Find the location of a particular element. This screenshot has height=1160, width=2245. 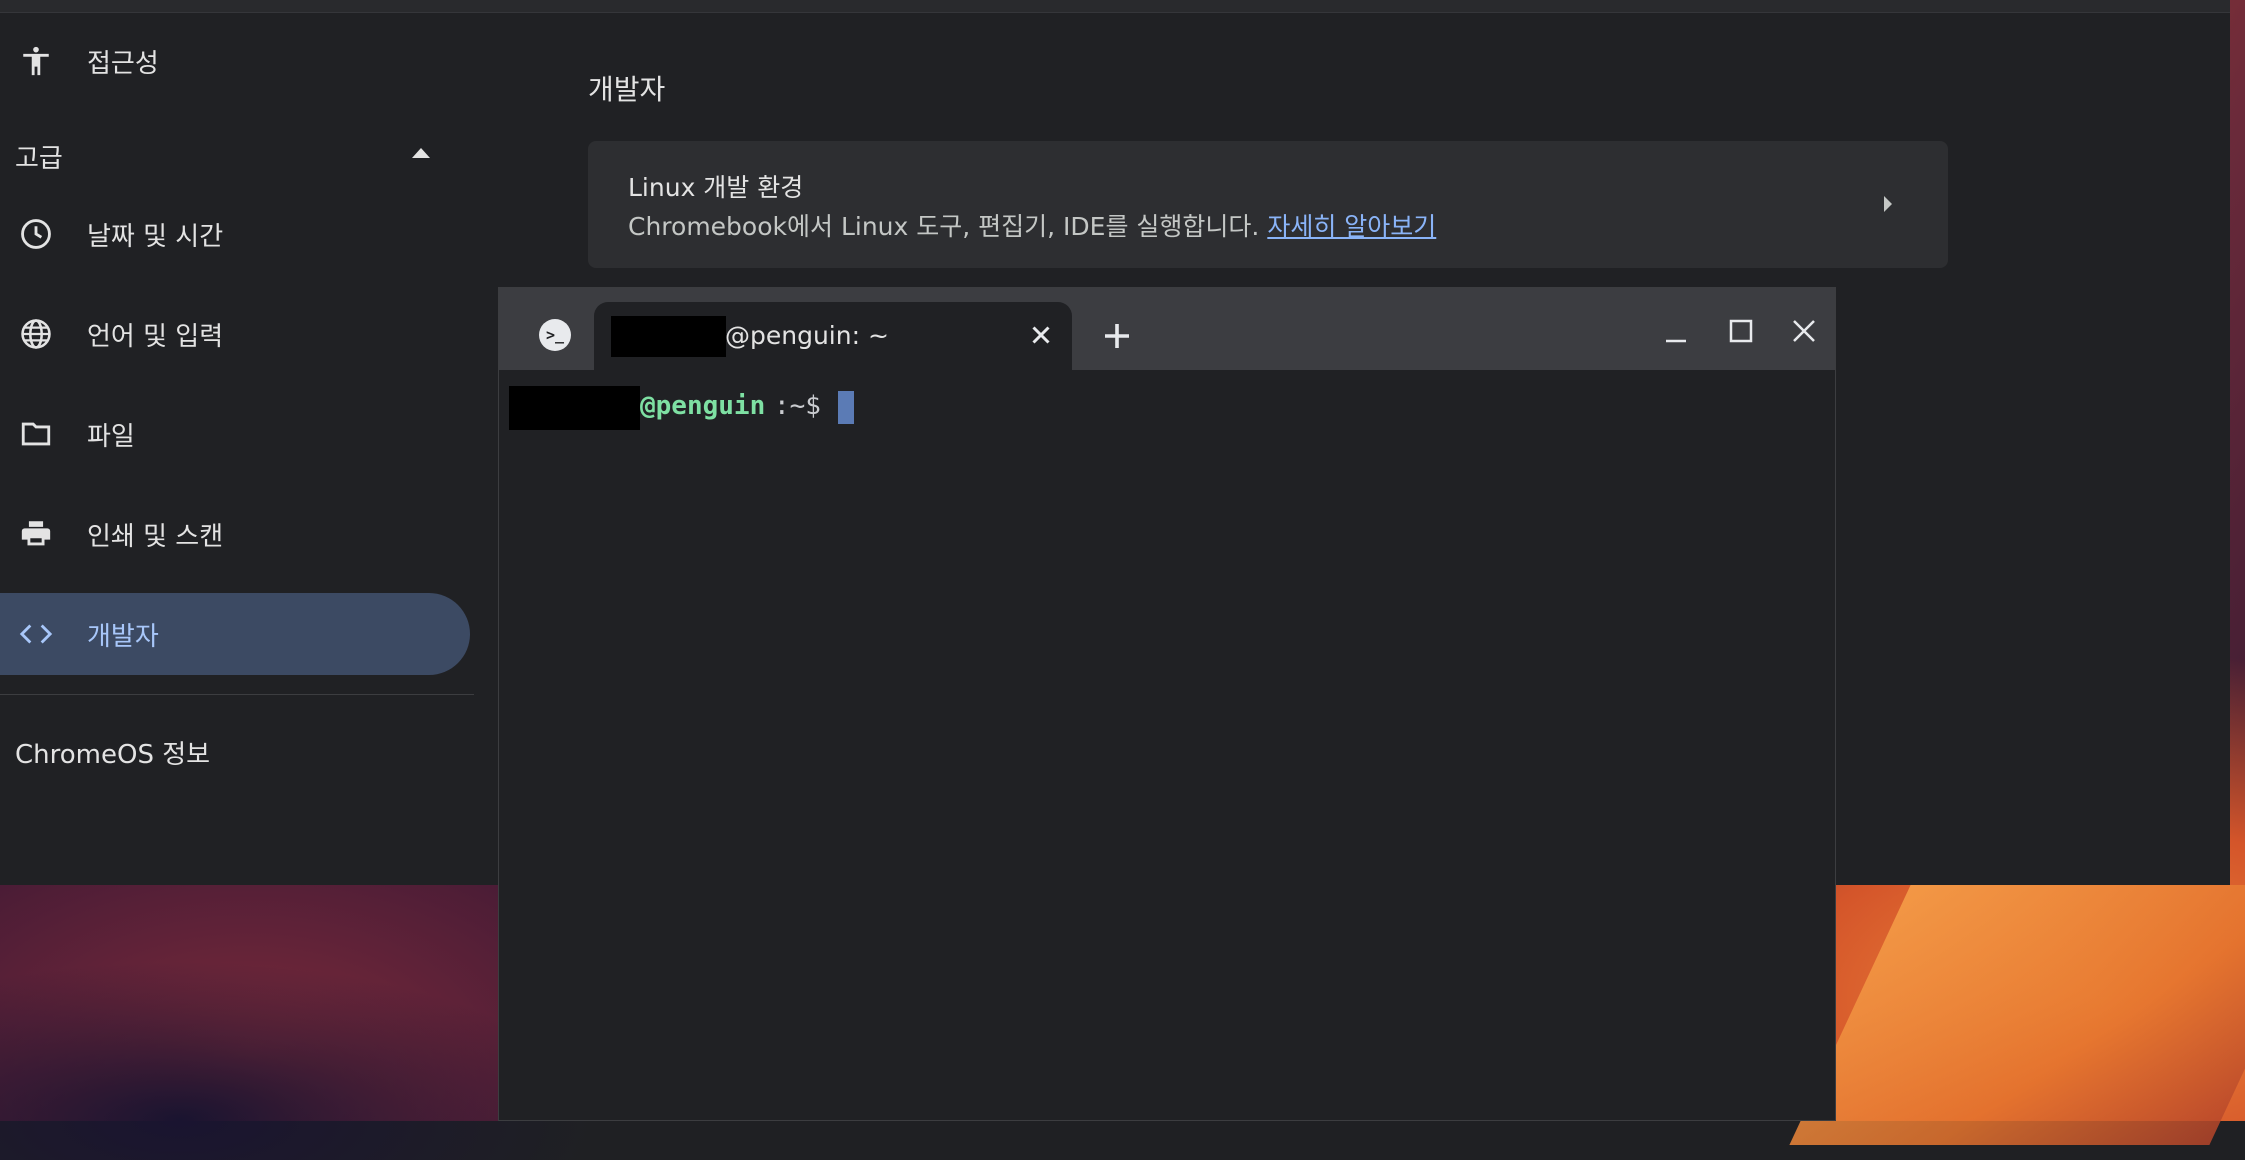

sidebar-item-label: 날짜 및 시간 is located at coordinates (155, 236).